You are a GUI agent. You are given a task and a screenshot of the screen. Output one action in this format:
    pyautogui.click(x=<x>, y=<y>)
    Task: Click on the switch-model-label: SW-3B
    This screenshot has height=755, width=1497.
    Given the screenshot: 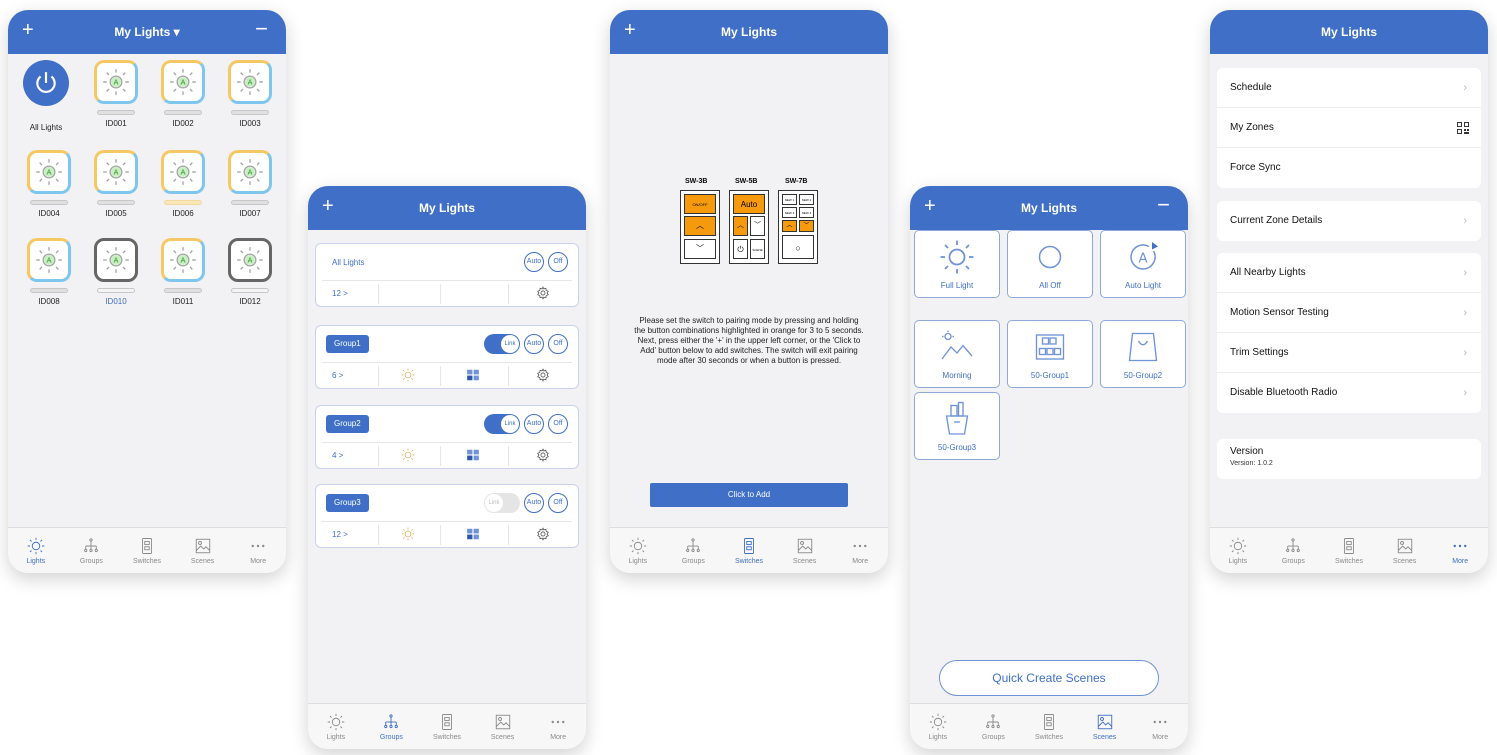 What is the action you would take?
    pyautogui.click(x=696, y=181)
    